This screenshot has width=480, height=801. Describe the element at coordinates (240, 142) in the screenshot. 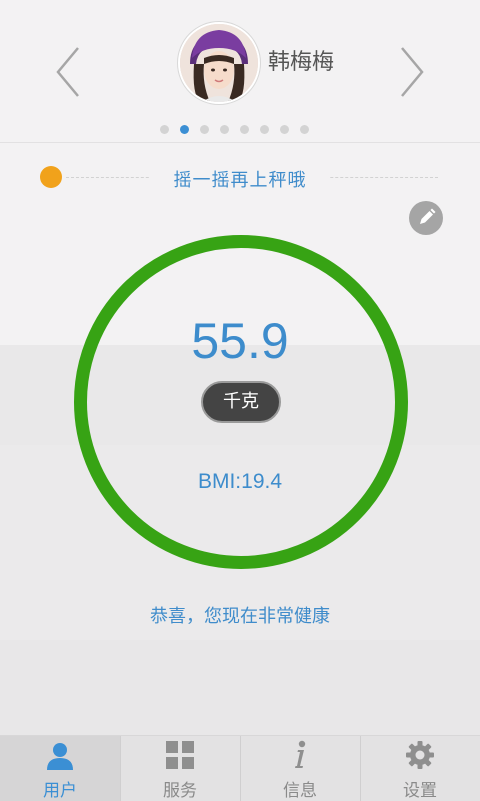

I see `header-divider` at that location.